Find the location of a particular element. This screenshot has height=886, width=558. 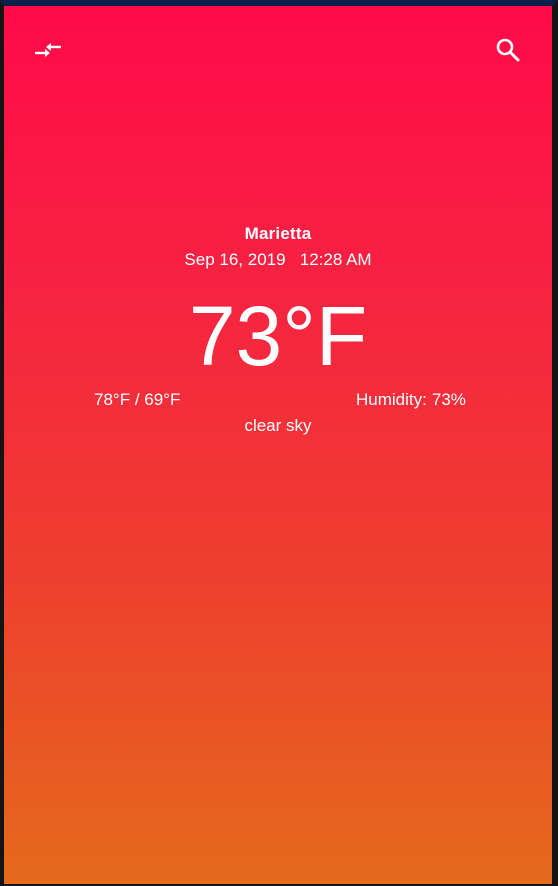

search-icon is located at coordinates (508, 50).